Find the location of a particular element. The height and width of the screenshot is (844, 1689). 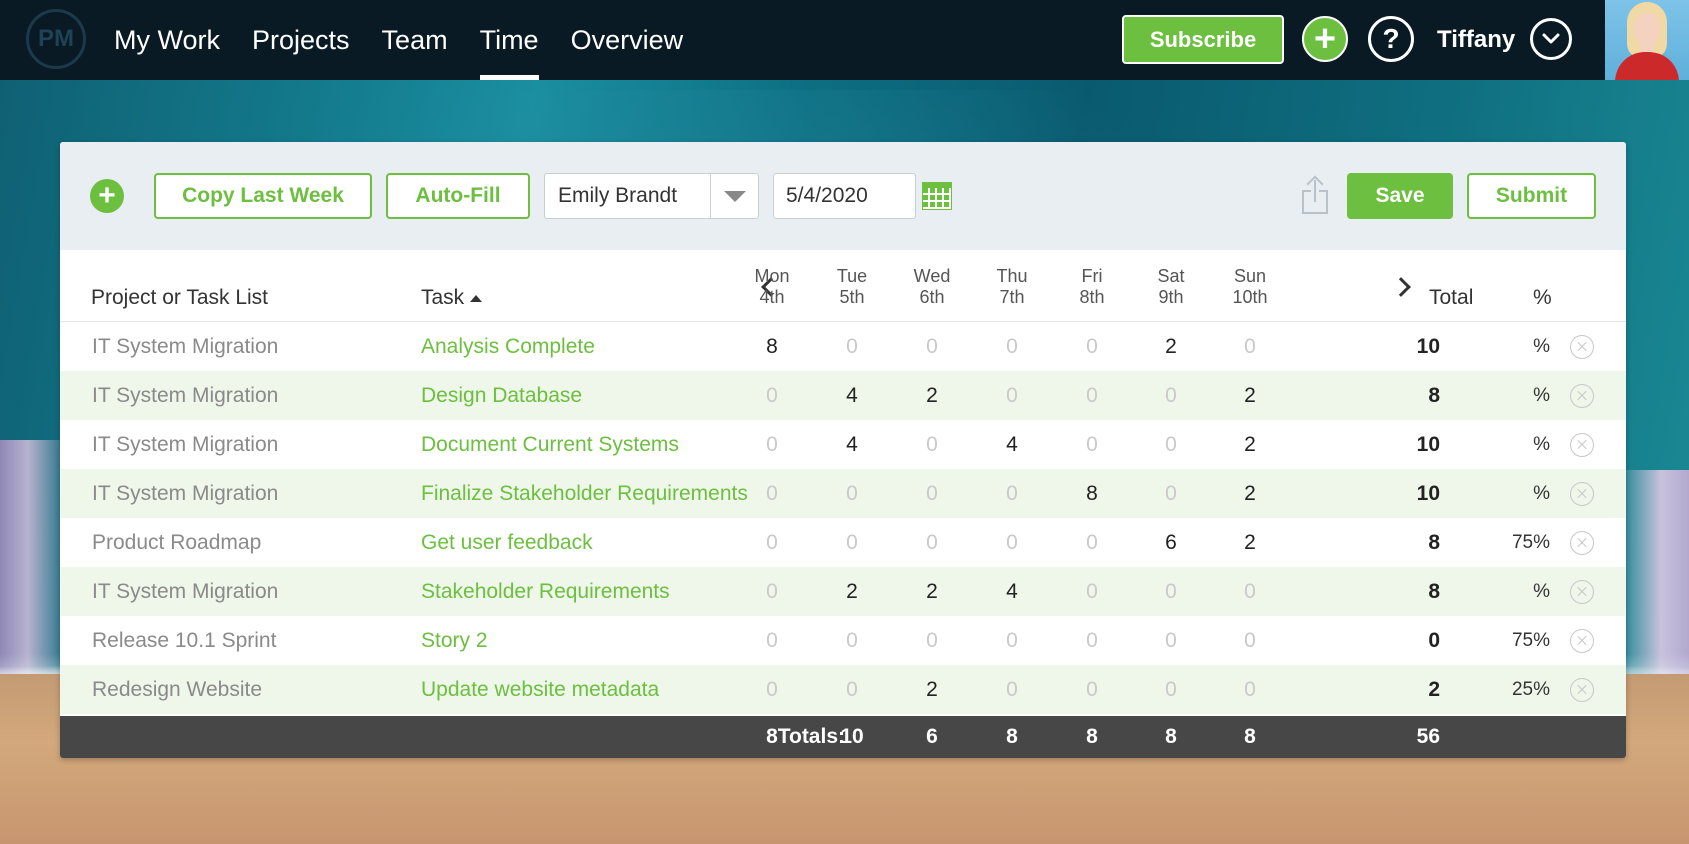

avatar is located at coordinates (1647, 40).